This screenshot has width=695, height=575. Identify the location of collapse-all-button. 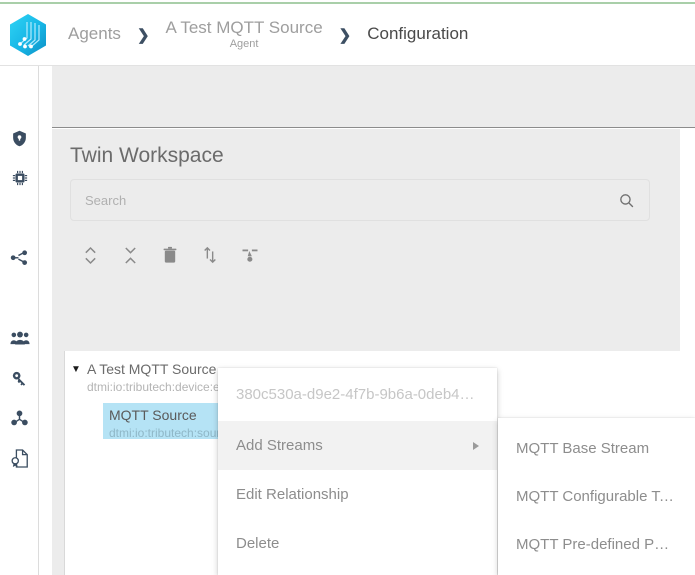
(130, 255).